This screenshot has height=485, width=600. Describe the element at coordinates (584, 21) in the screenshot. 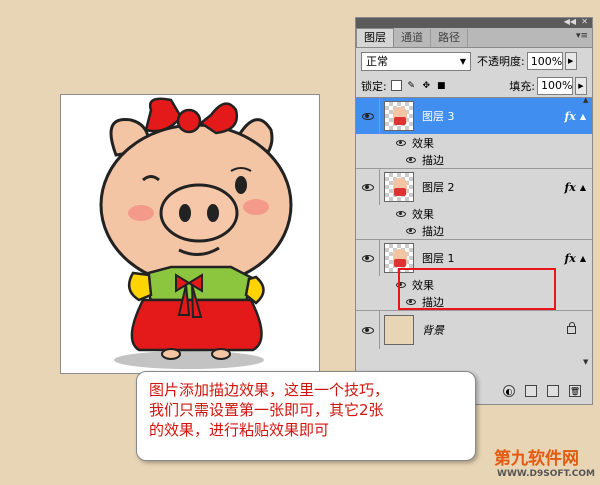

I see `close-icon: ✕` at that location.